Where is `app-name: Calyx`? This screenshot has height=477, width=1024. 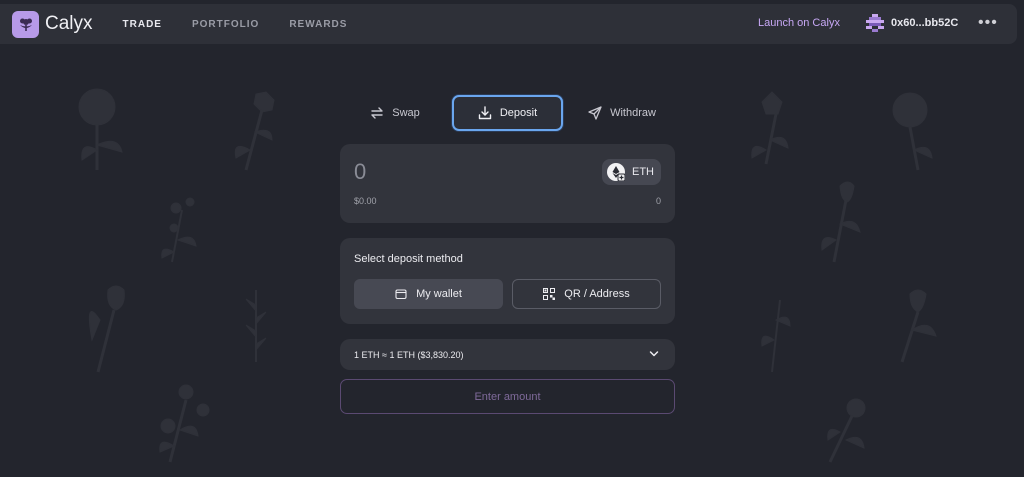 app-name: Calyx is located at coordinates (69, 23).